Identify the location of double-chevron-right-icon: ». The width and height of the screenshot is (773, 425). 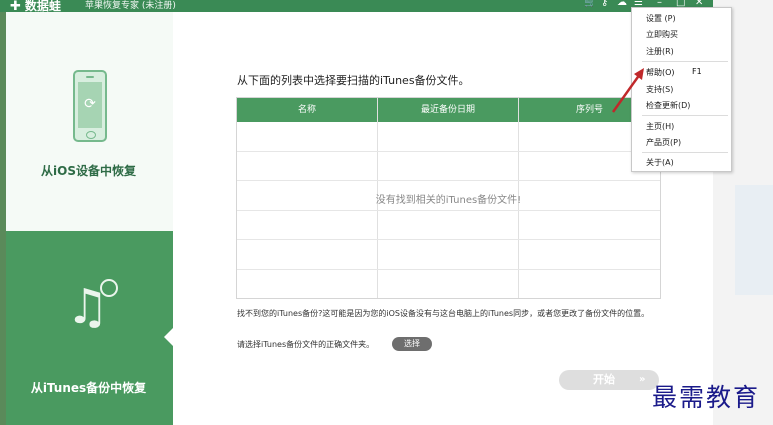
(642, 379).